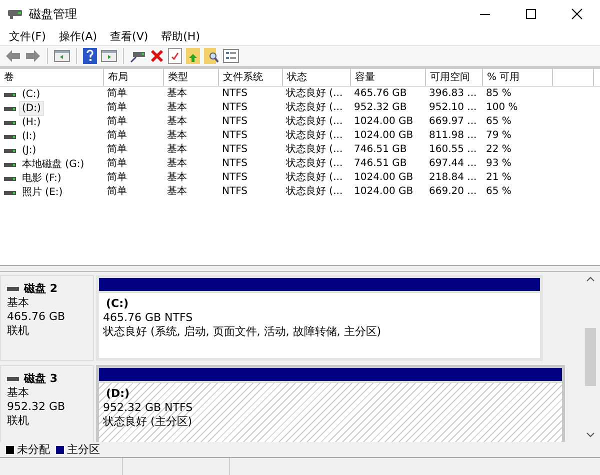  I want to click on partition-label: (D:), so click(118, 394).